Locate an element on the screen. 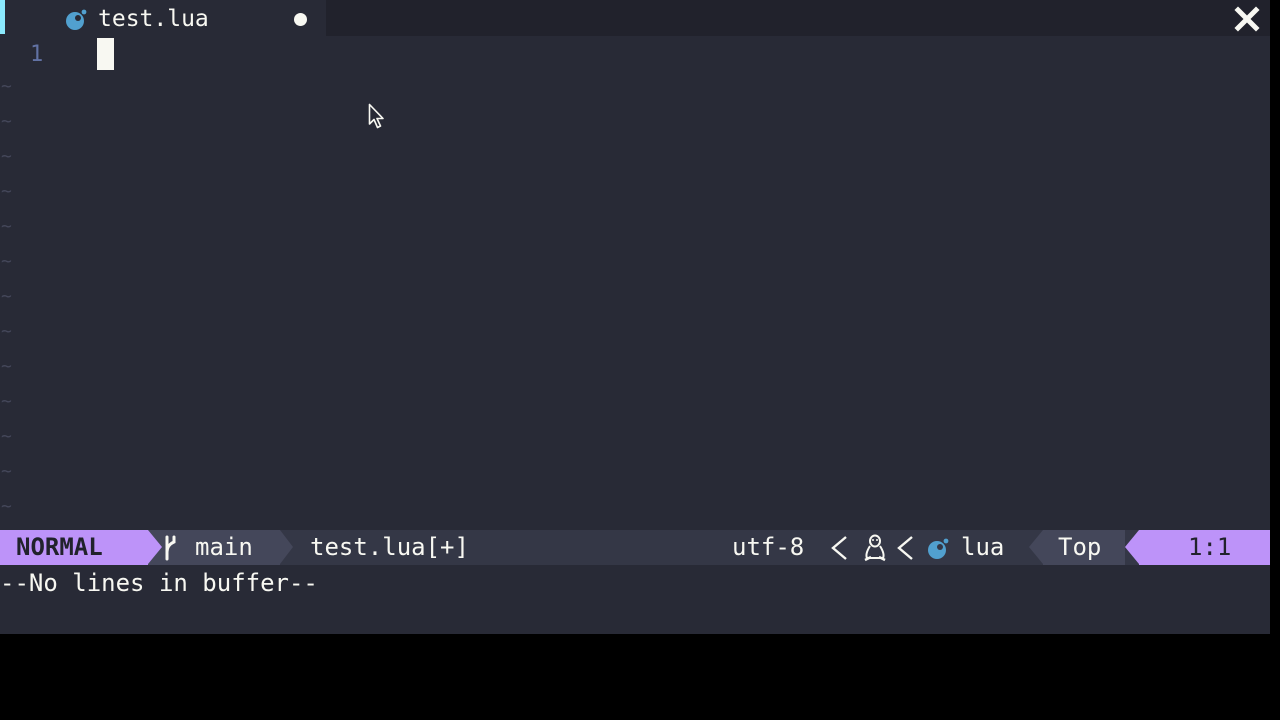 The image size is (1280, 720). text-cursor is located at coordinates (105, 54).